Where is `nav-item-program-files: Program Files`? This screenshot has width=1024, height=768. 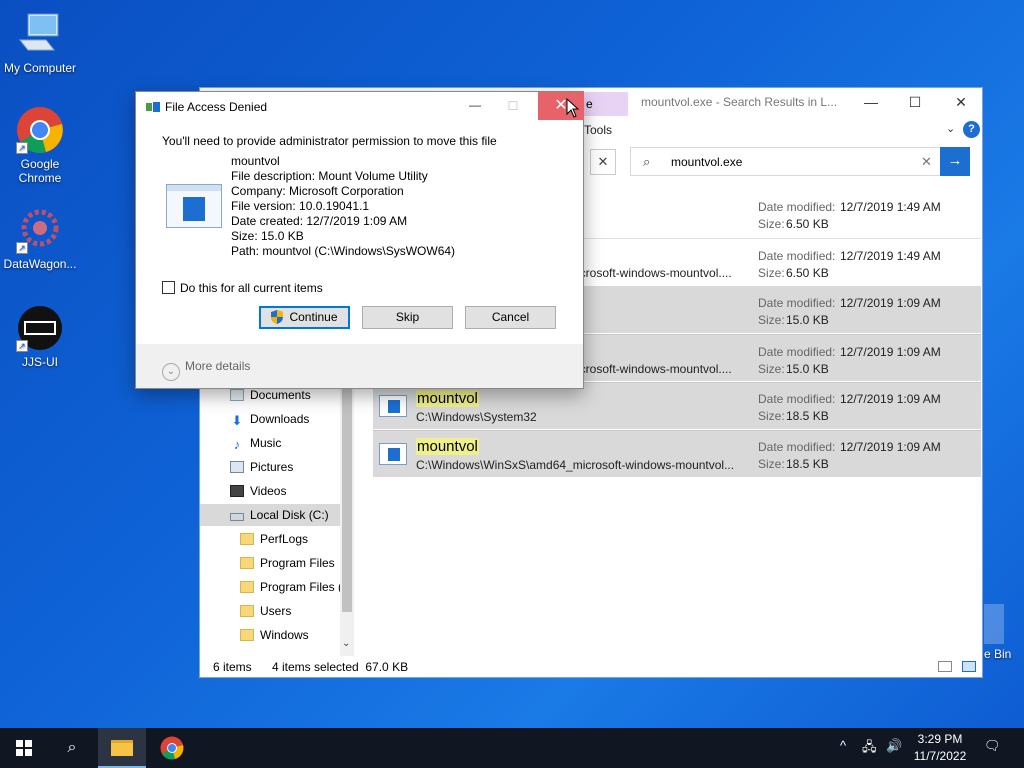 nav-item-program-files: Program Files is located at coordinates (310, 563).